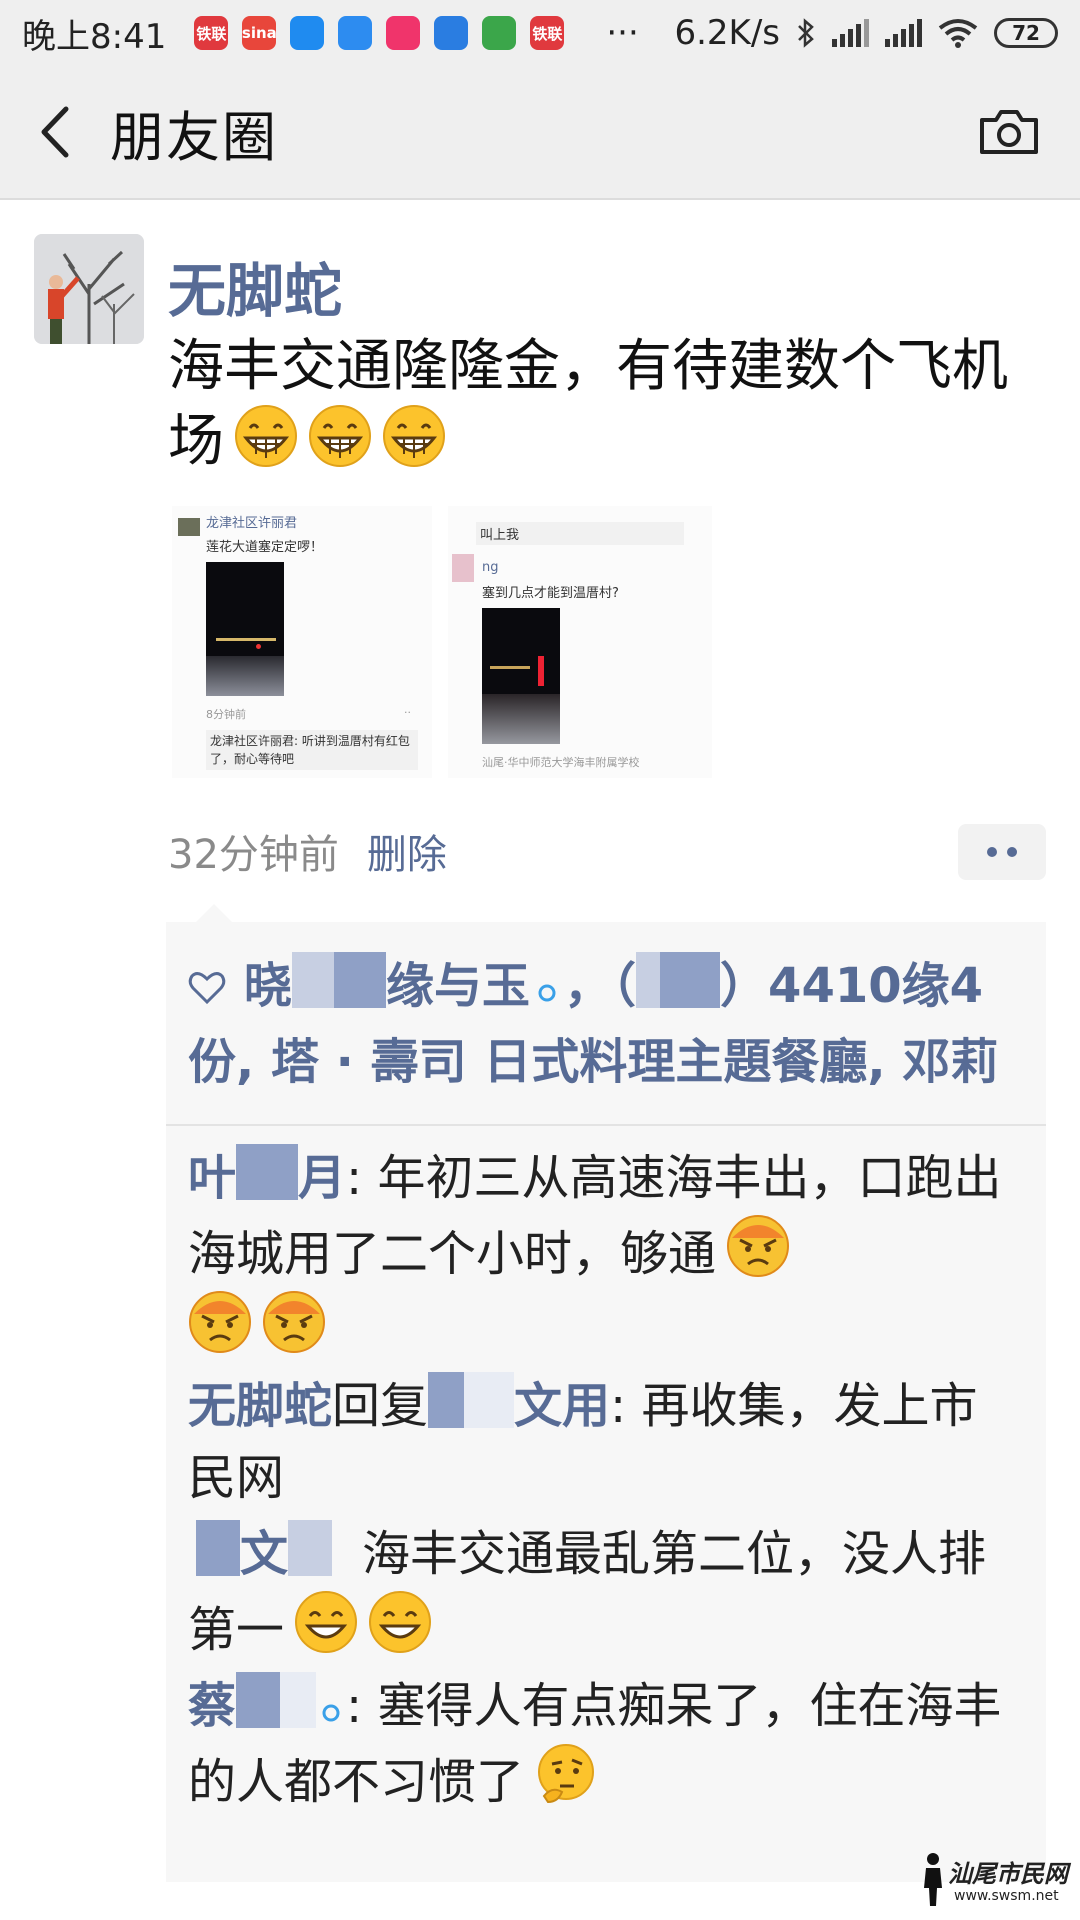 This screenshot has width=1080, height=1920. Describe the element at coordinates (212, 1178) in the screenshot. I see `comment-author: 叶` at that location.